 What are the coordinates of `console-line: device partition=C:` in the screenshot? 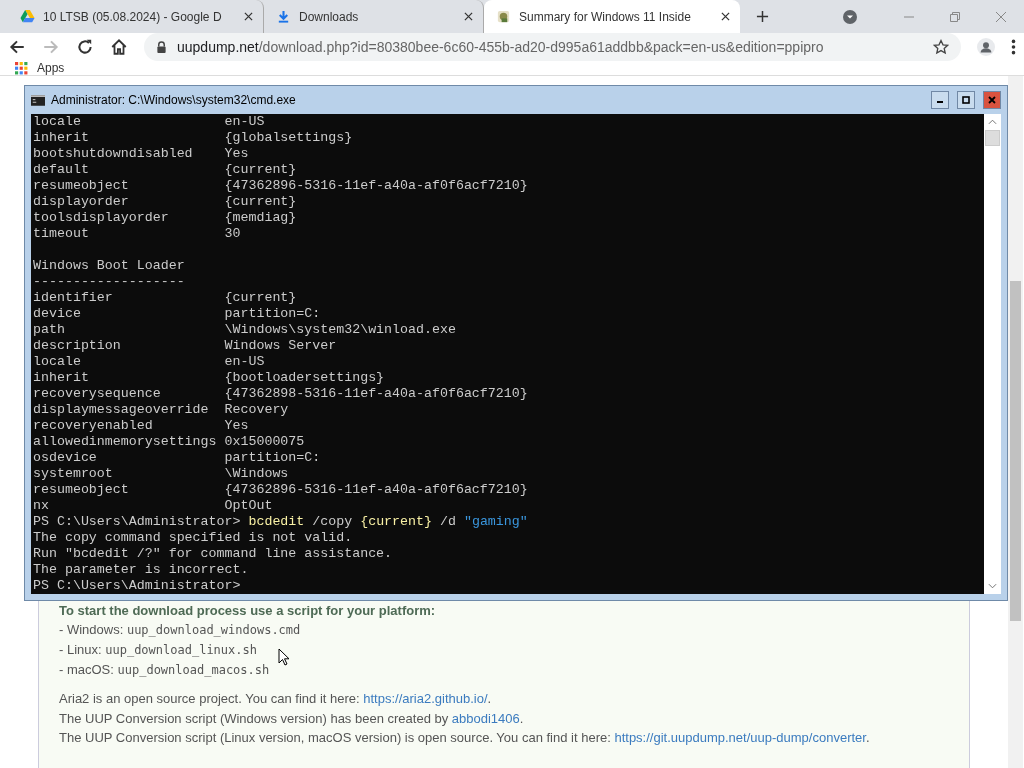 It's located at (177, 313).